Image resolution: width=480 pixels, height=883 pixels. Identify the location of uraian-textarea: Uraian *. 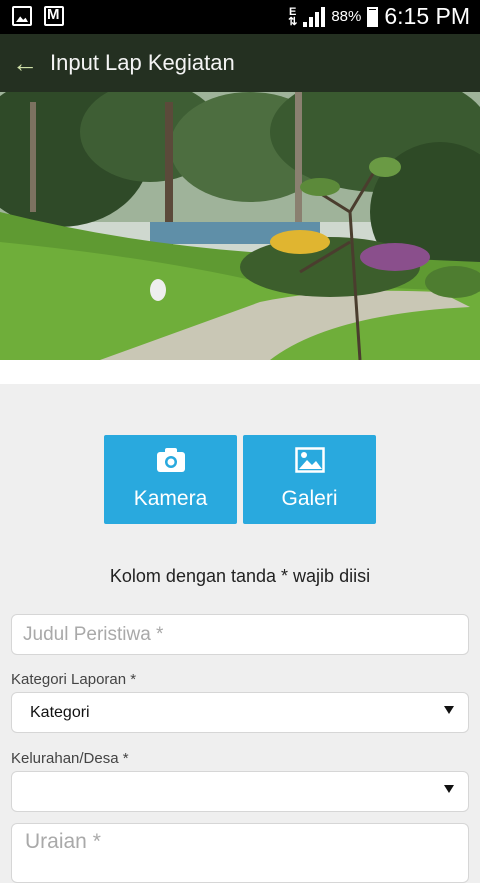
(240, 853).